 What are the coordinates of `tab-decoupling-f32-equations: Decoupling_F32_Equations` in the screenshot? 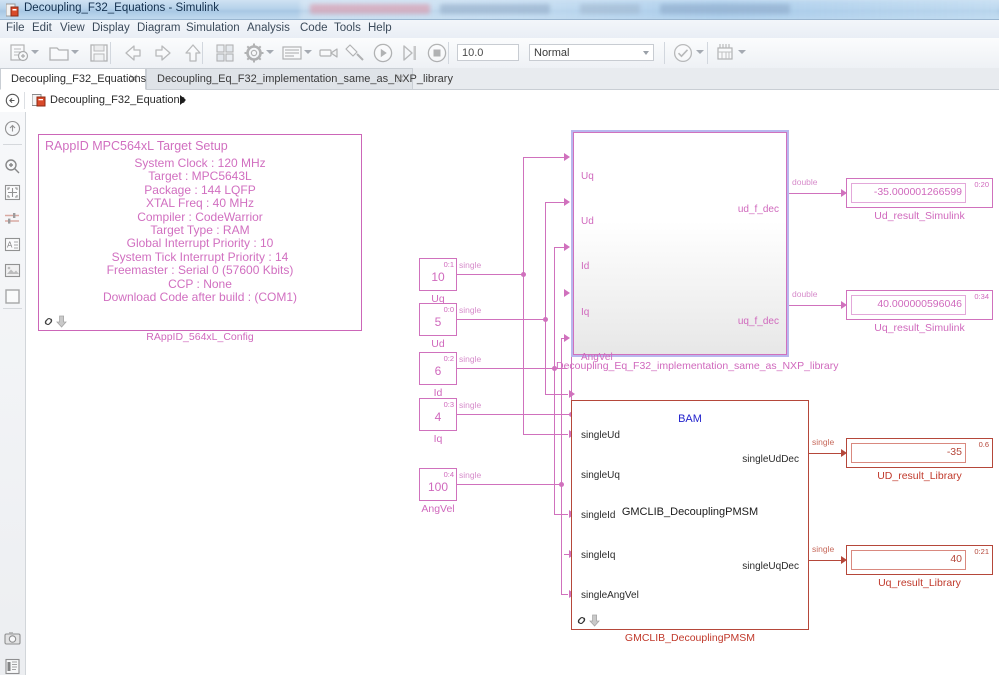 It's located at (73, 79).